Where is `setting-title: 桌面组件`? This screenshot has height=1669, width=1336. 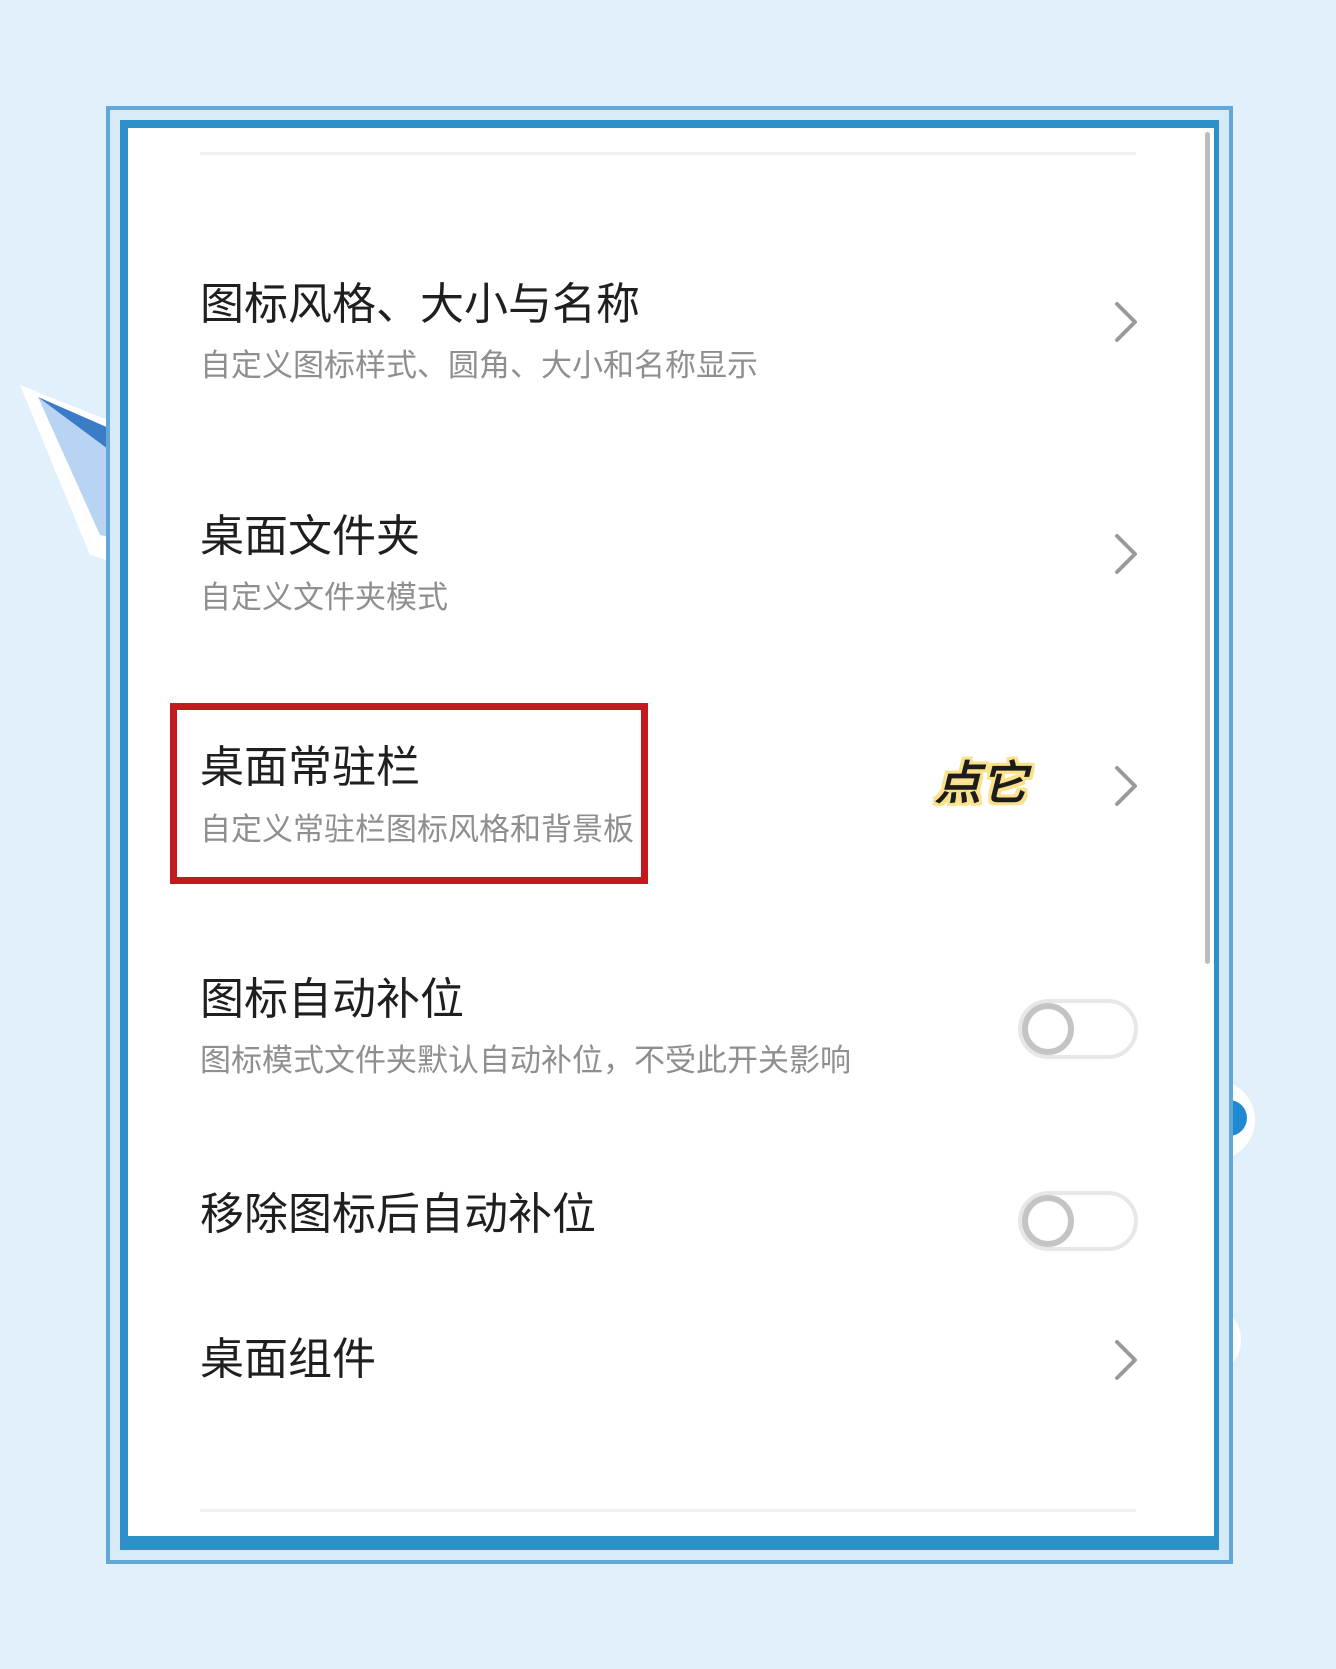 setting-title: 桌面组件 is located at coordinates (288, 1359).